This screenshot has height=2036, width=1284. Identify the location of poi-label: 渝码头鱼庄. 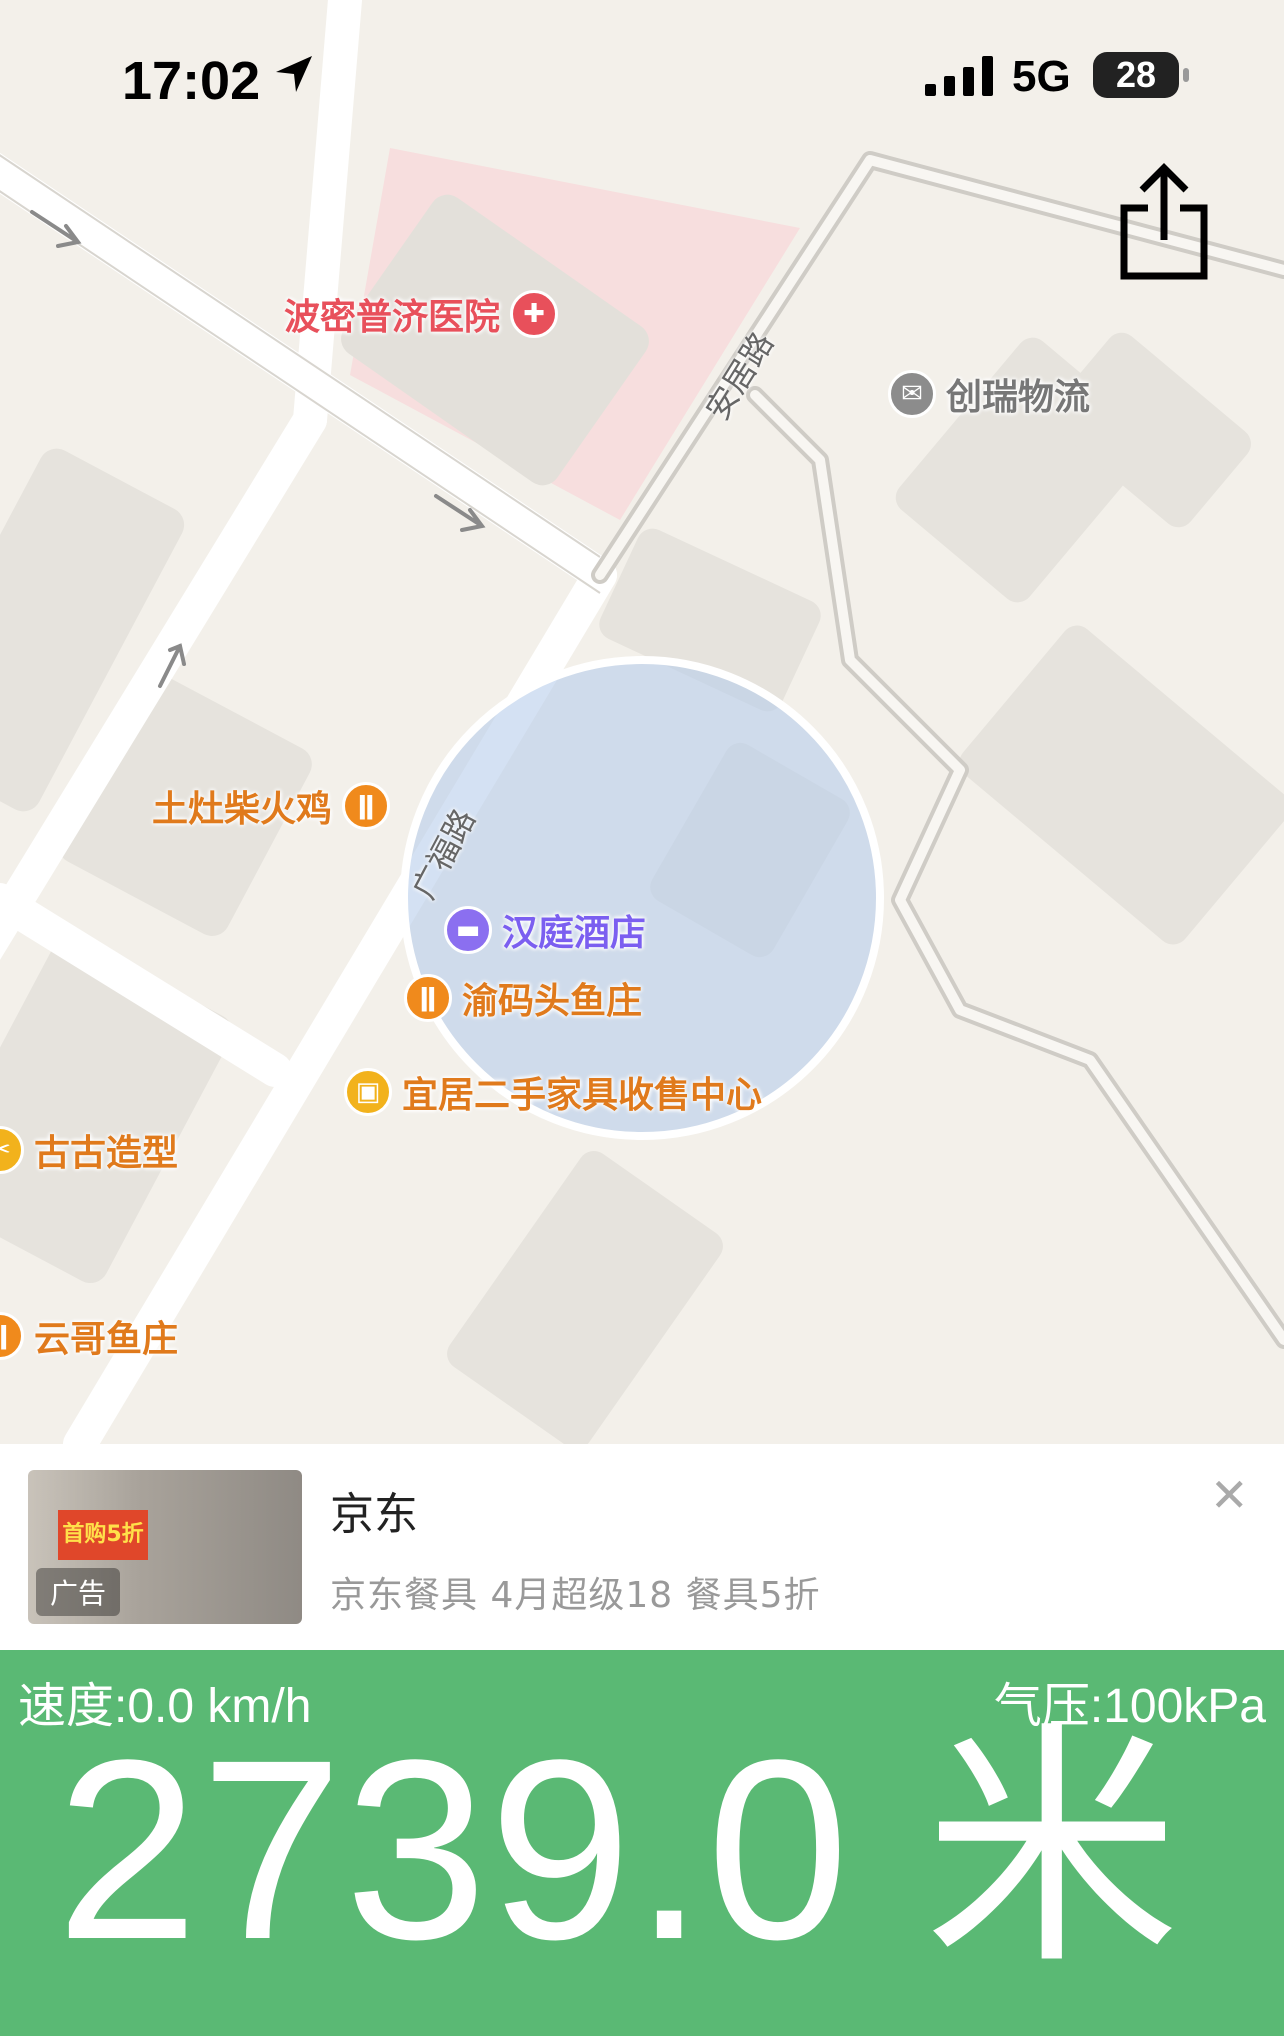
(552, 1001).